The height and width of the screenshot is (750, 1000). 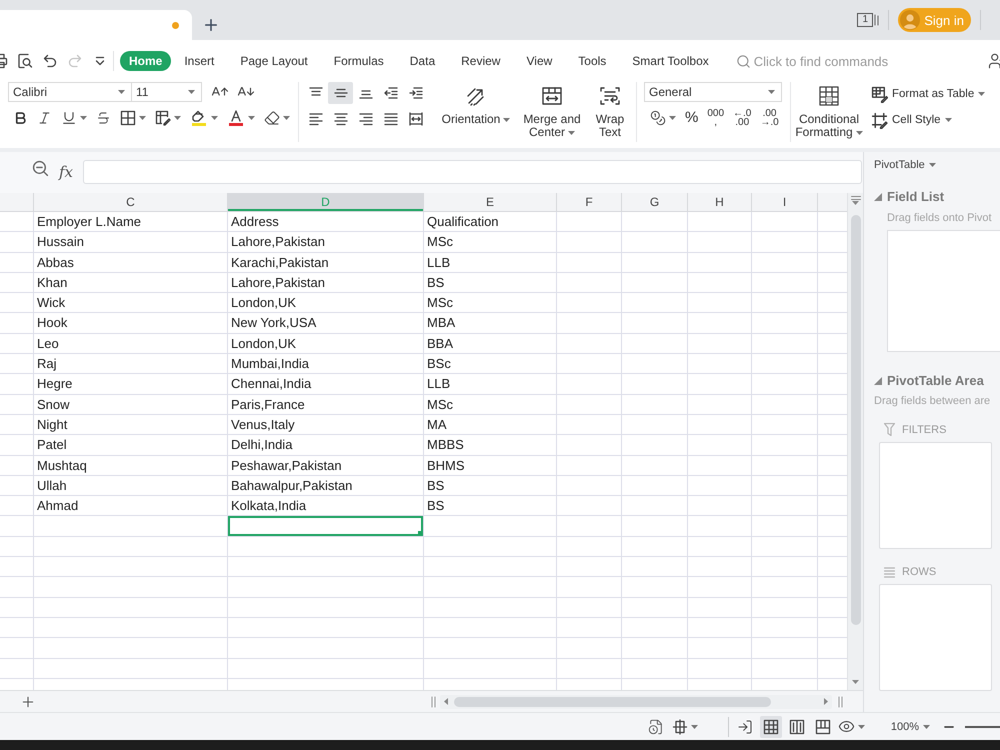 I want to click on middle-align-button, so click(x=340, y=93).